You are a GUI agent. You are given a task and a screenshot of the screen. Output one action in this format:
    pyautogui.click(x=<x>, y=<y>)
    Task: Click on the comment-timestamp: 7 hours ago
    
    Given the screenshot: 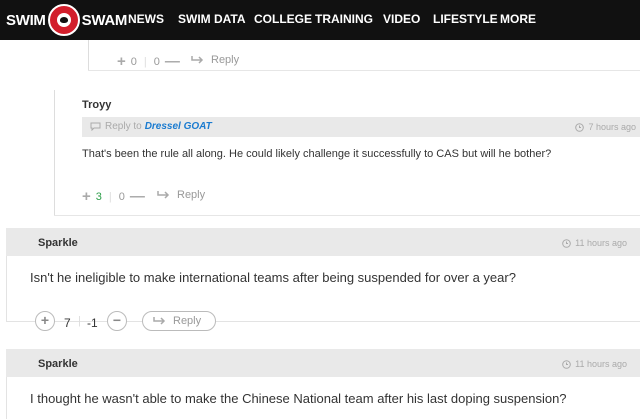 What is the action you would take?
    pyautogui.click(x=605, y=127)
    